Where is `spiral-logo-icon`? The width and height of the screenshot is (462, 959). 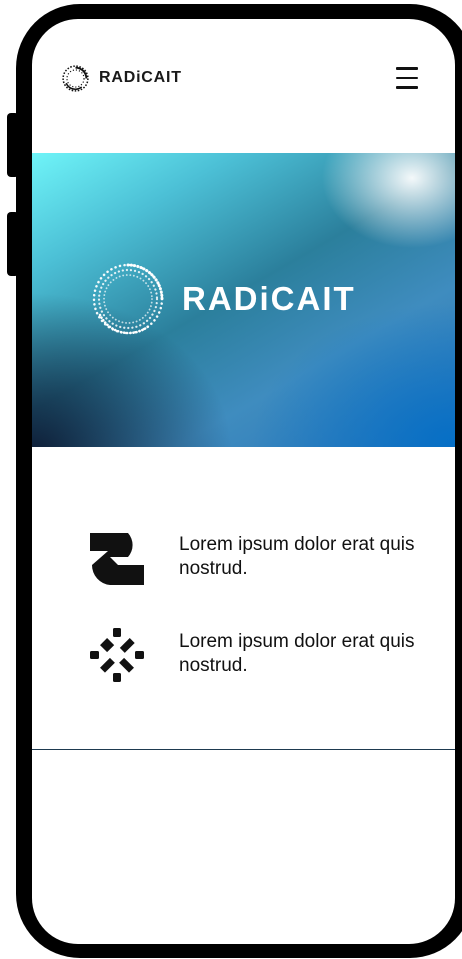 spiral-logo-icon is located at coordinates (75, 78).